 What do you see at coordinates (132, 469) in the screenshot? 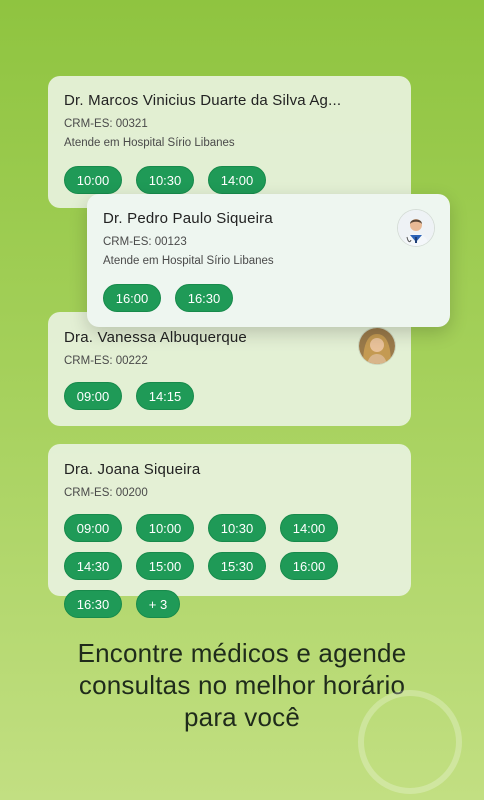
I see `doctor-name: Dra. Joana Siqueira` at bounding box center [132, 469].